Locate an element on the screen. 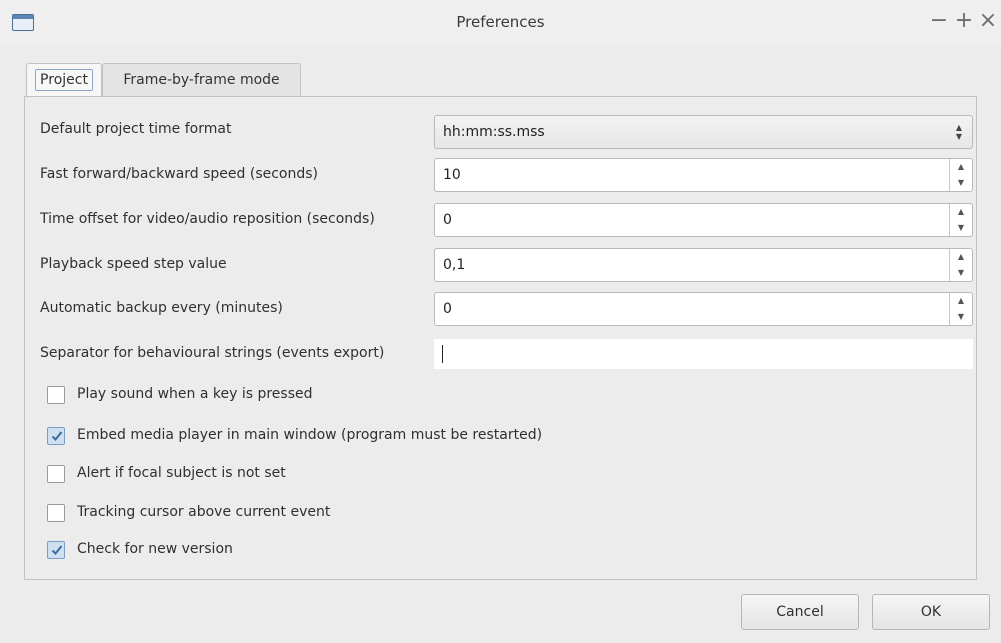  close-icon: × is located at coordinates (988, 21).